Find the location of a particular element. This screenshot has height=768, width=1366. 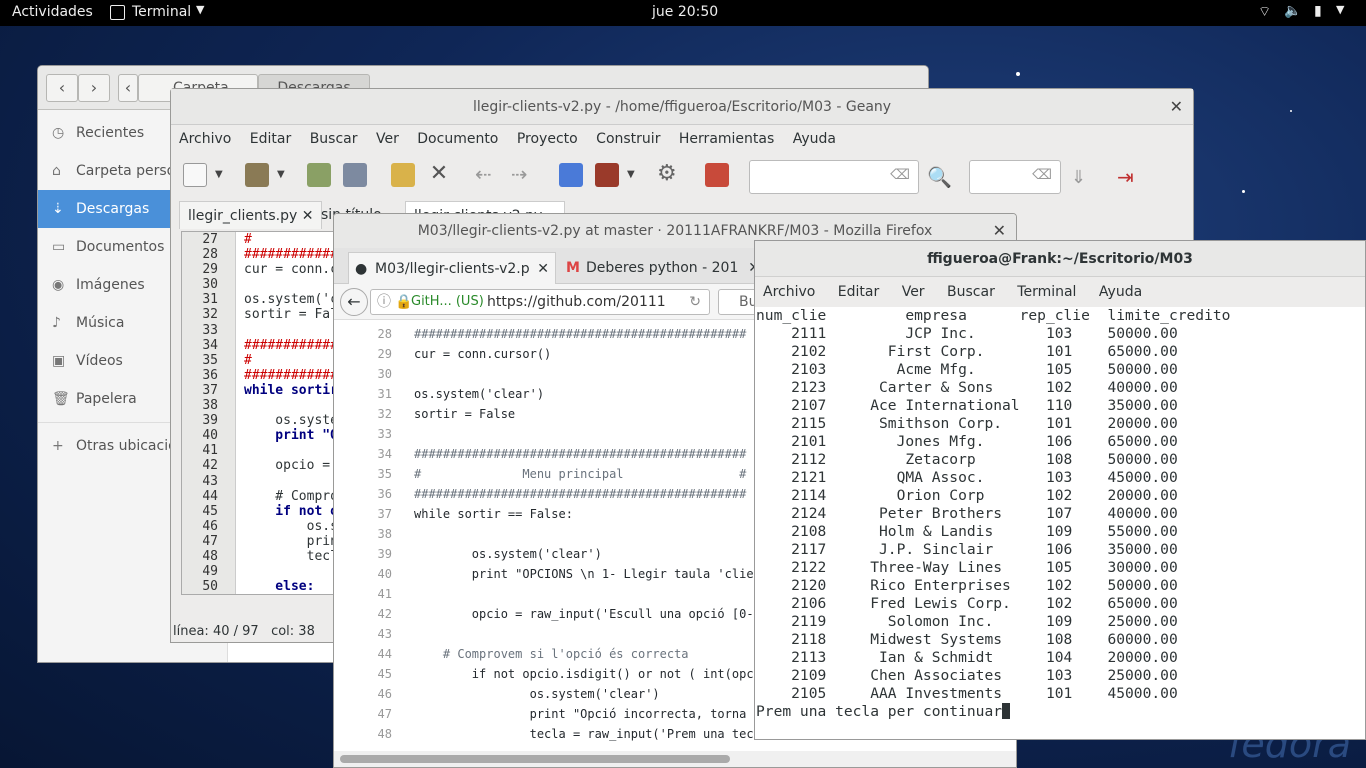

jump-icon: ⇓ is located at coordinates (1078, 177).